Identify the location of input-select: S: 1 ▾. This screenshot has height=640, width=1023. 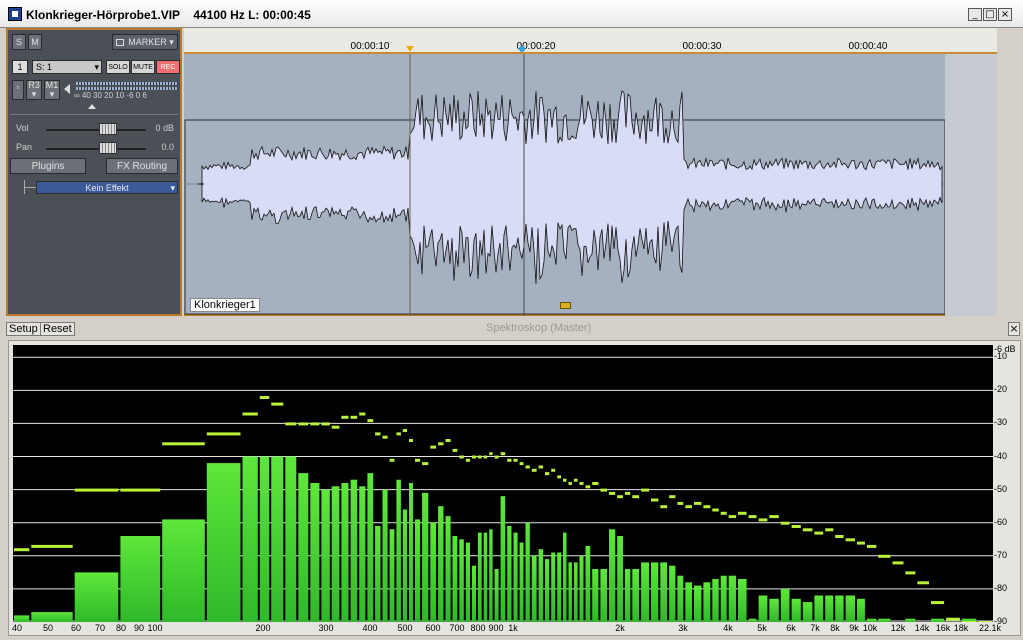
(67, 67).